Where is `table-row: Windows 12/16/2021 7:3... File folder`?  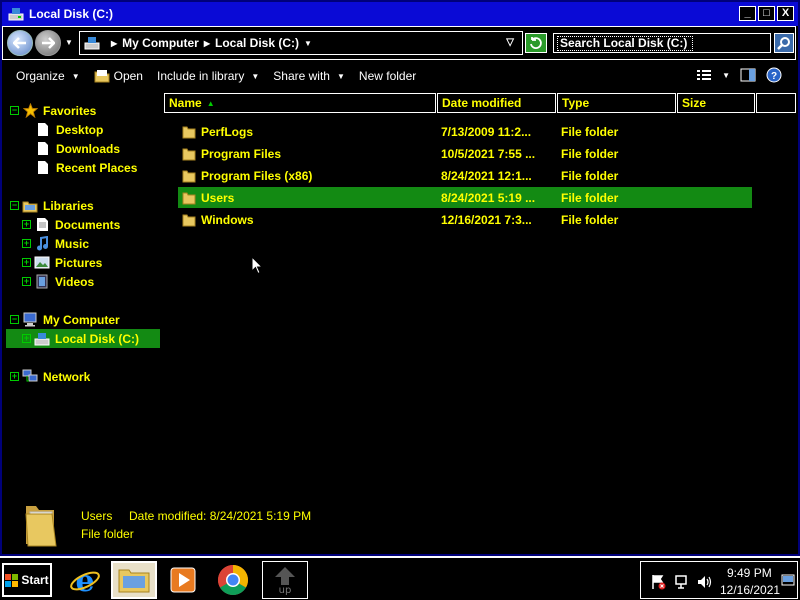 table-row: Windows 12/16/2021 7:3... File folder is located at coordinates (465, 219).